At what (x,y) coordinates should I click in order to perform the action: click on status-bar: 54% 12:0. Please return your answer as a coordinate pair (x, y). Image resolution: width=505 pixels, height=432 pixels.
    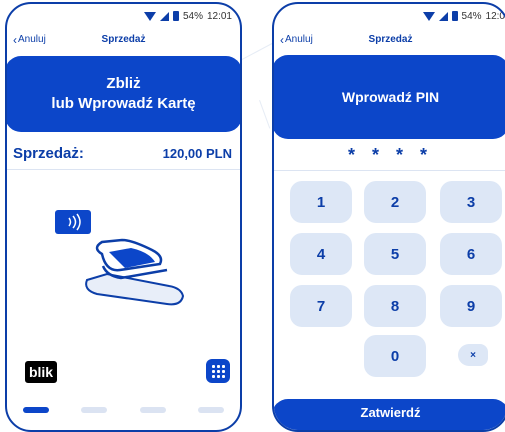
    Looking at the image, I should click on (463, 16).